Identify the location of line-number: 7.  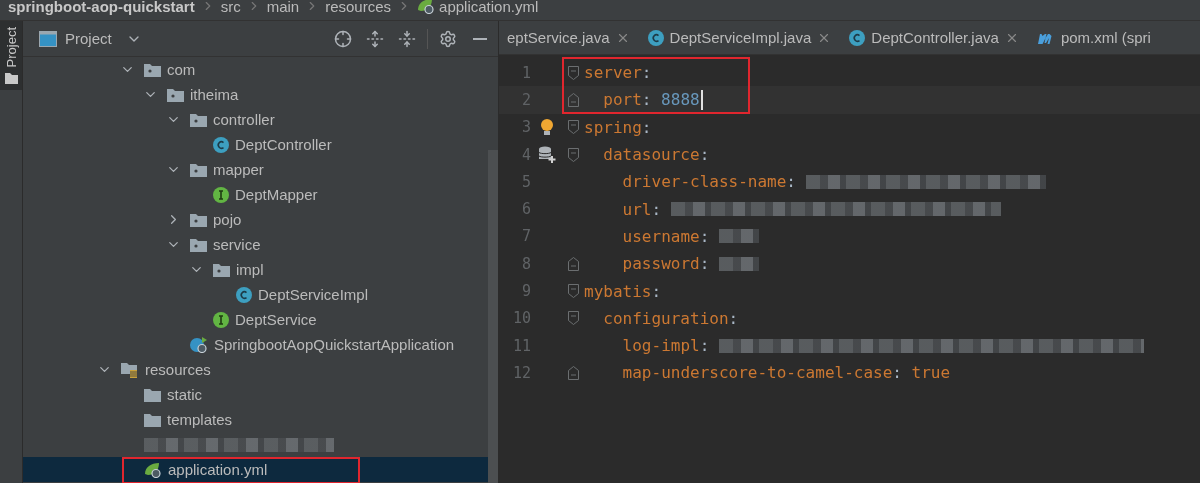
(525, 236).